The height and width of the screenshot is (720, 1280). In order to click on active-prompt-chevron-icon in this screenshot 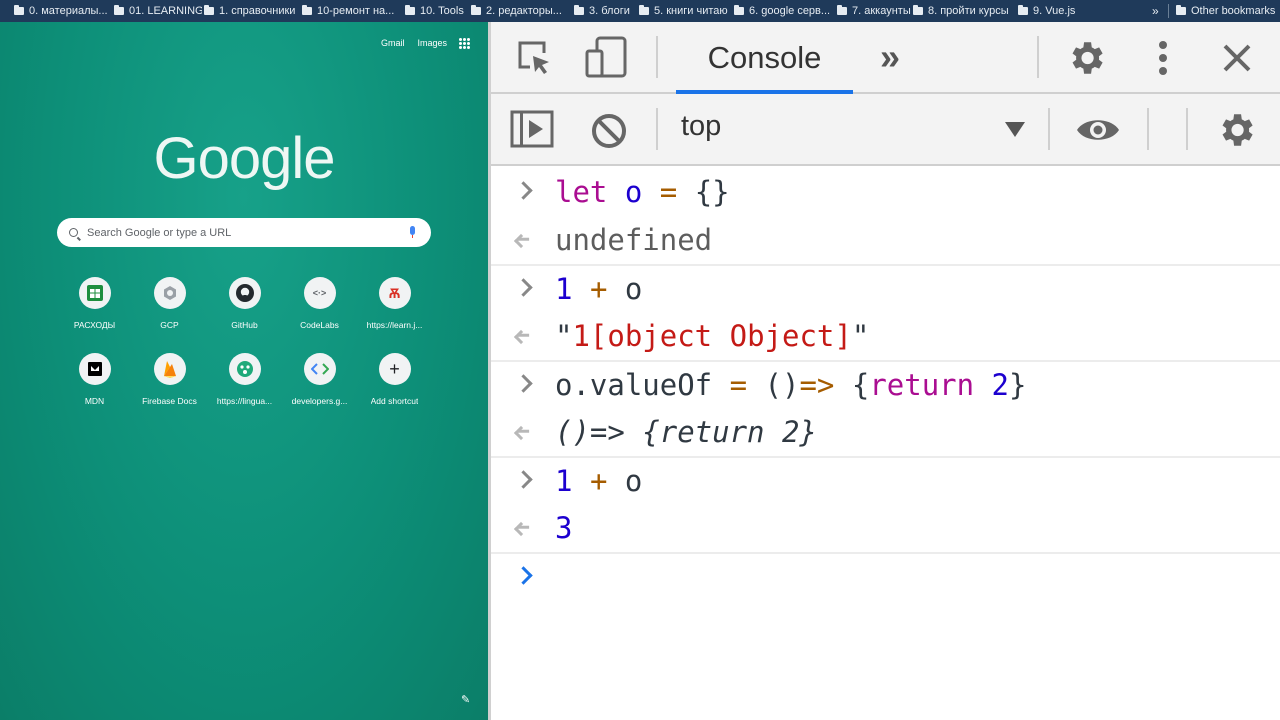, I will do `click(523, 577)`.